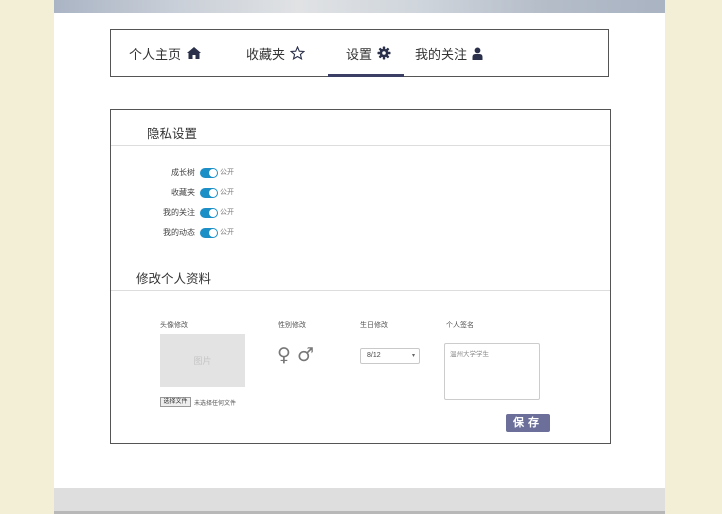 This screenshot has width=722, height=514. I want to click on male-icon: ♂, so click(305, 355).